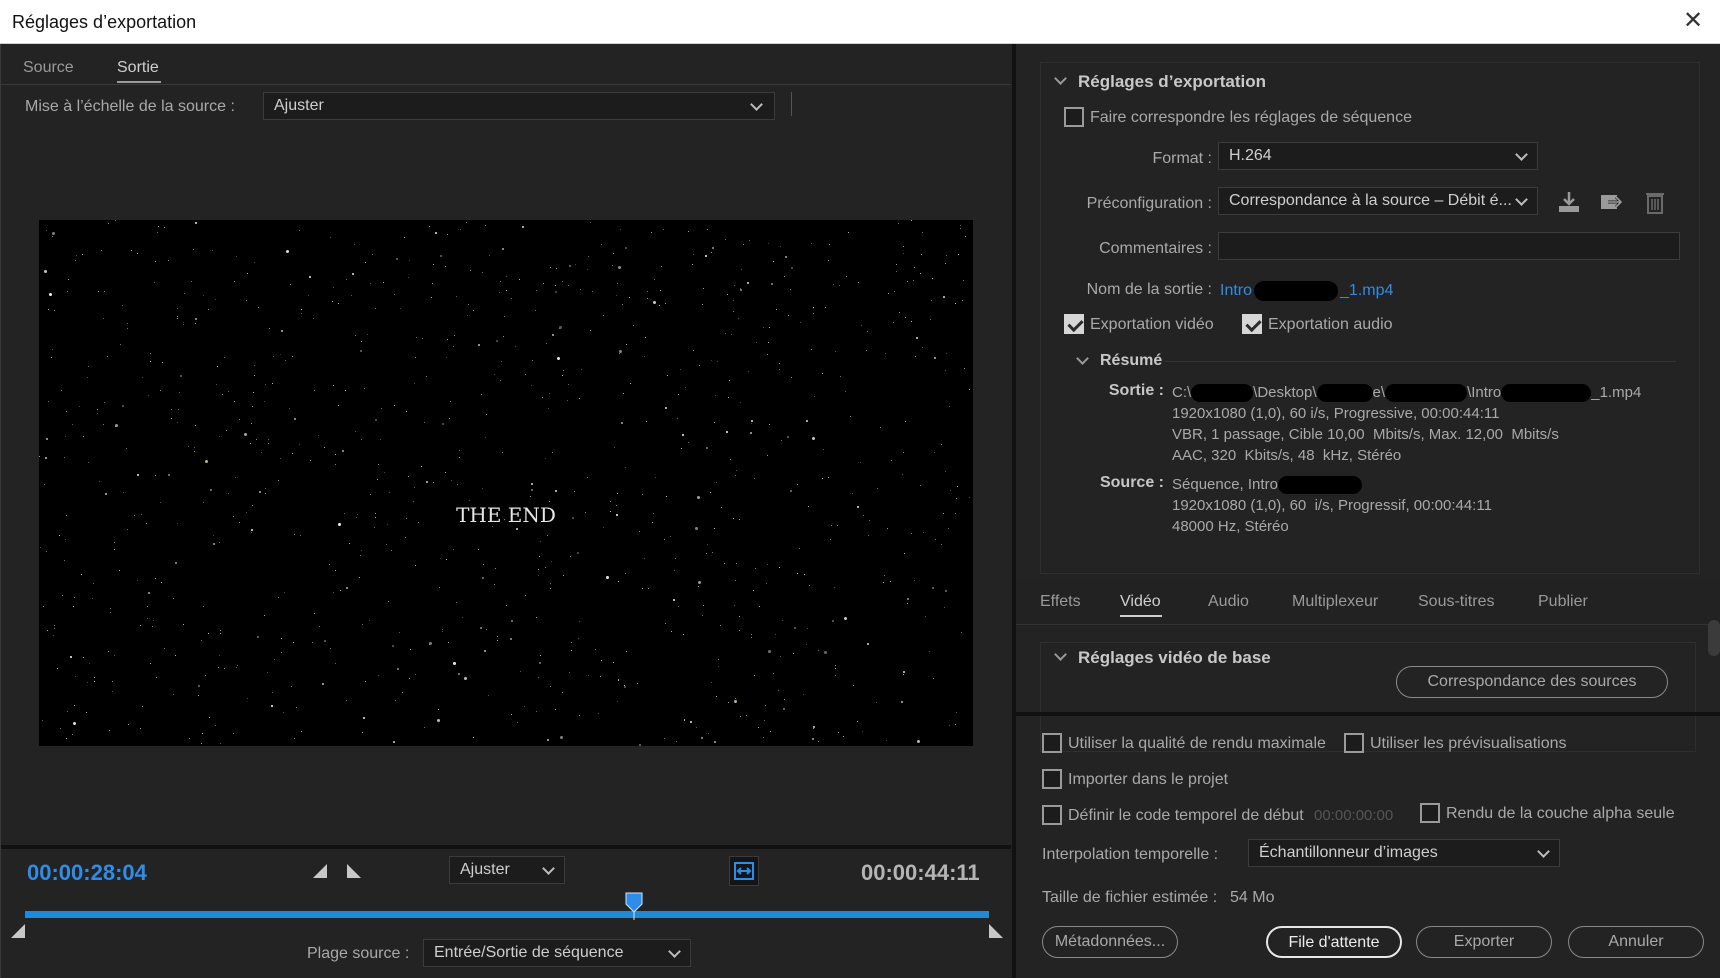 This screenshot has height=978, width=1720. Describe the element at coordinates (1449, 246) in the screenshot. I see `comments-input` at that location.